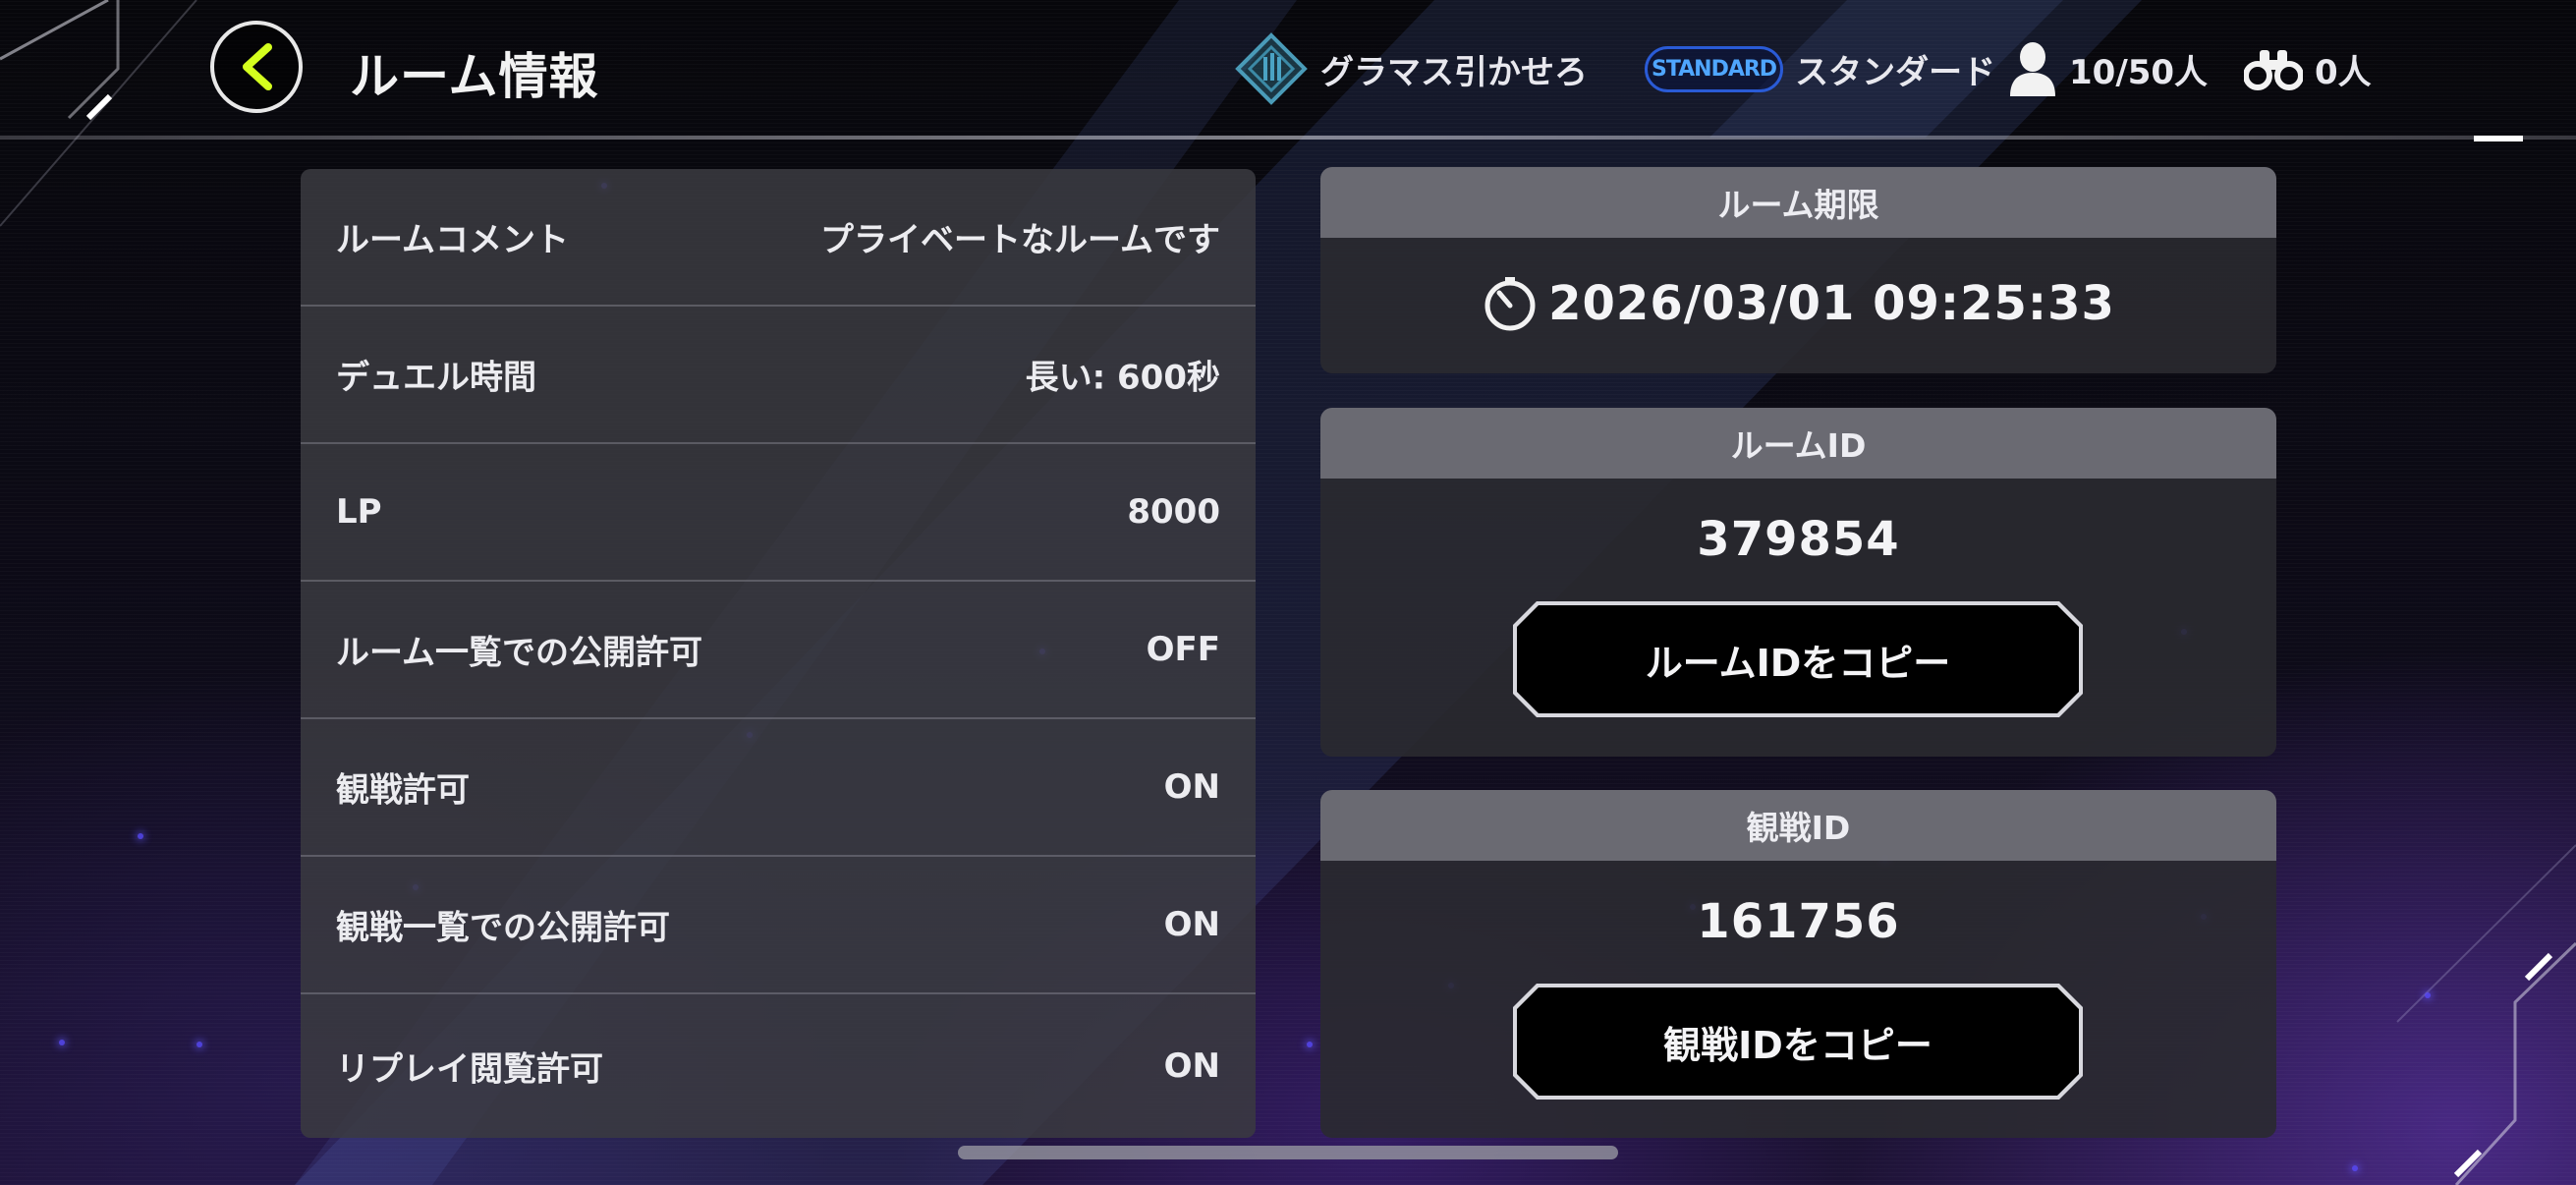 The width and height of the screenshot is (2576, 1185). What do you see at coordinates (436, 378) in the screenshot?
I see `setting-label: デュエル時間` at bounding box center [436, 378].